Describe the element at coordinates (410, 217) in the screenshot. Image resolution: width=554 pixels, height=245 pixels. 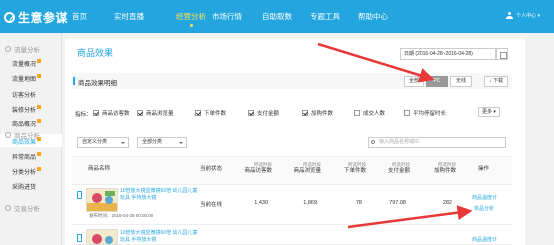
I see `arrow-to-analysis` at that location.